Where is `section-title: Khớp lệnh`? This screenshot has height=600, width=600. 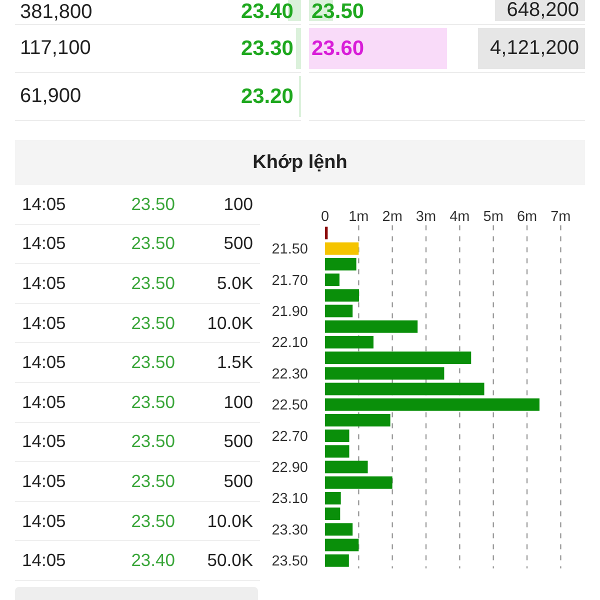 section-title: Khớp lệnh is located at coordinates (300, 163).